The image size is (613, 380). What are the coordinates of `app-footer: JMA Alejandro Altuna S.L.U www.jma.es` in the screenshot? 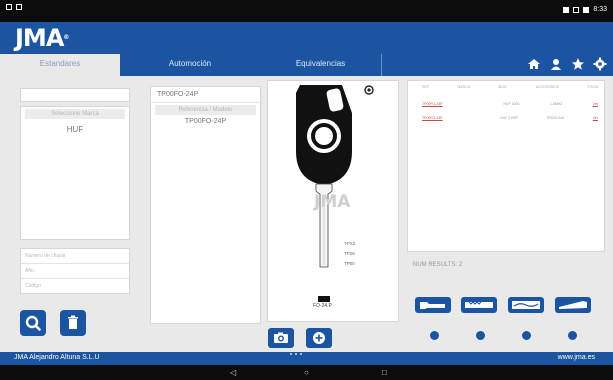 It's located at (306, 358).